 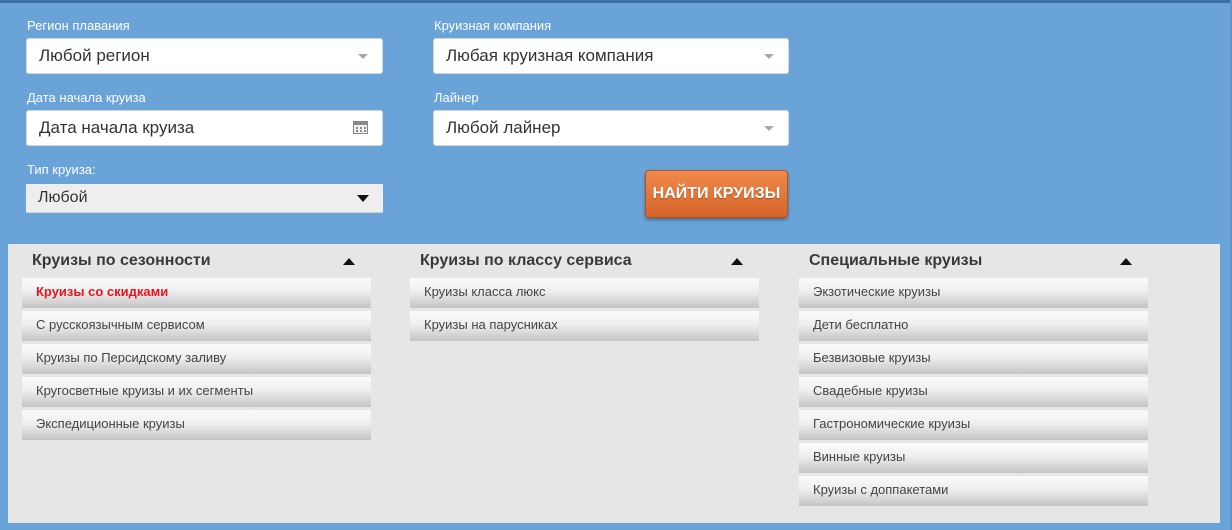 What do you see at coordinates (584, 309) in the screenshot?
I see `category-list: Круизы класса люкс Круизы на парусниках` at bounding box center [584, 309].